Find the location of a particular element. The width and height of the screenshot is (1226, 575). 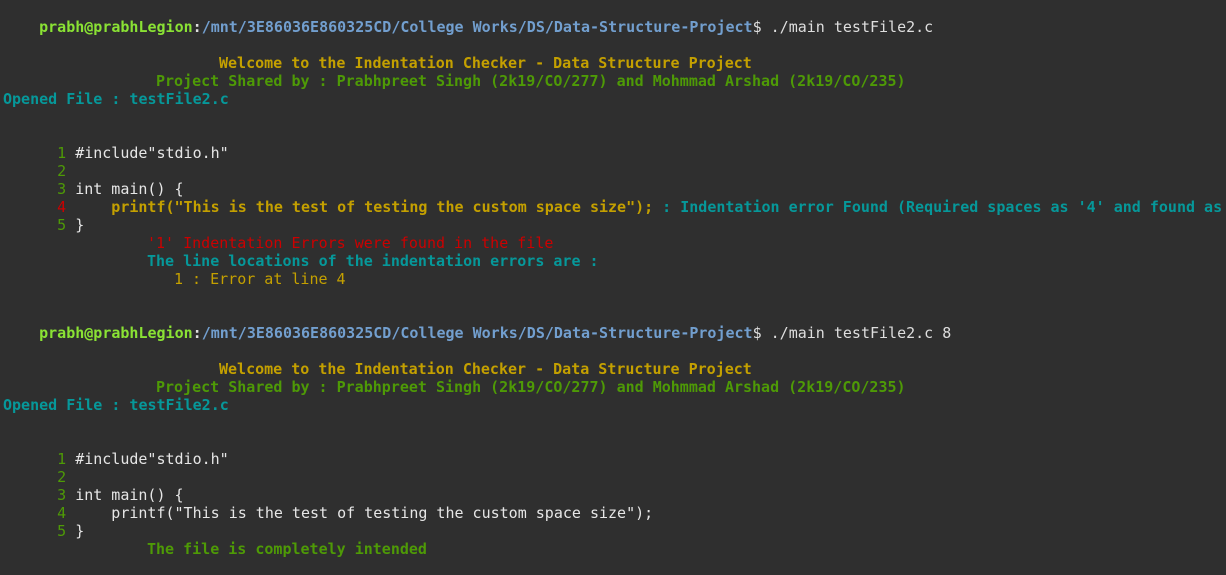

prompt-command: ./main testFile2.c is located at coordinates (852, 27).